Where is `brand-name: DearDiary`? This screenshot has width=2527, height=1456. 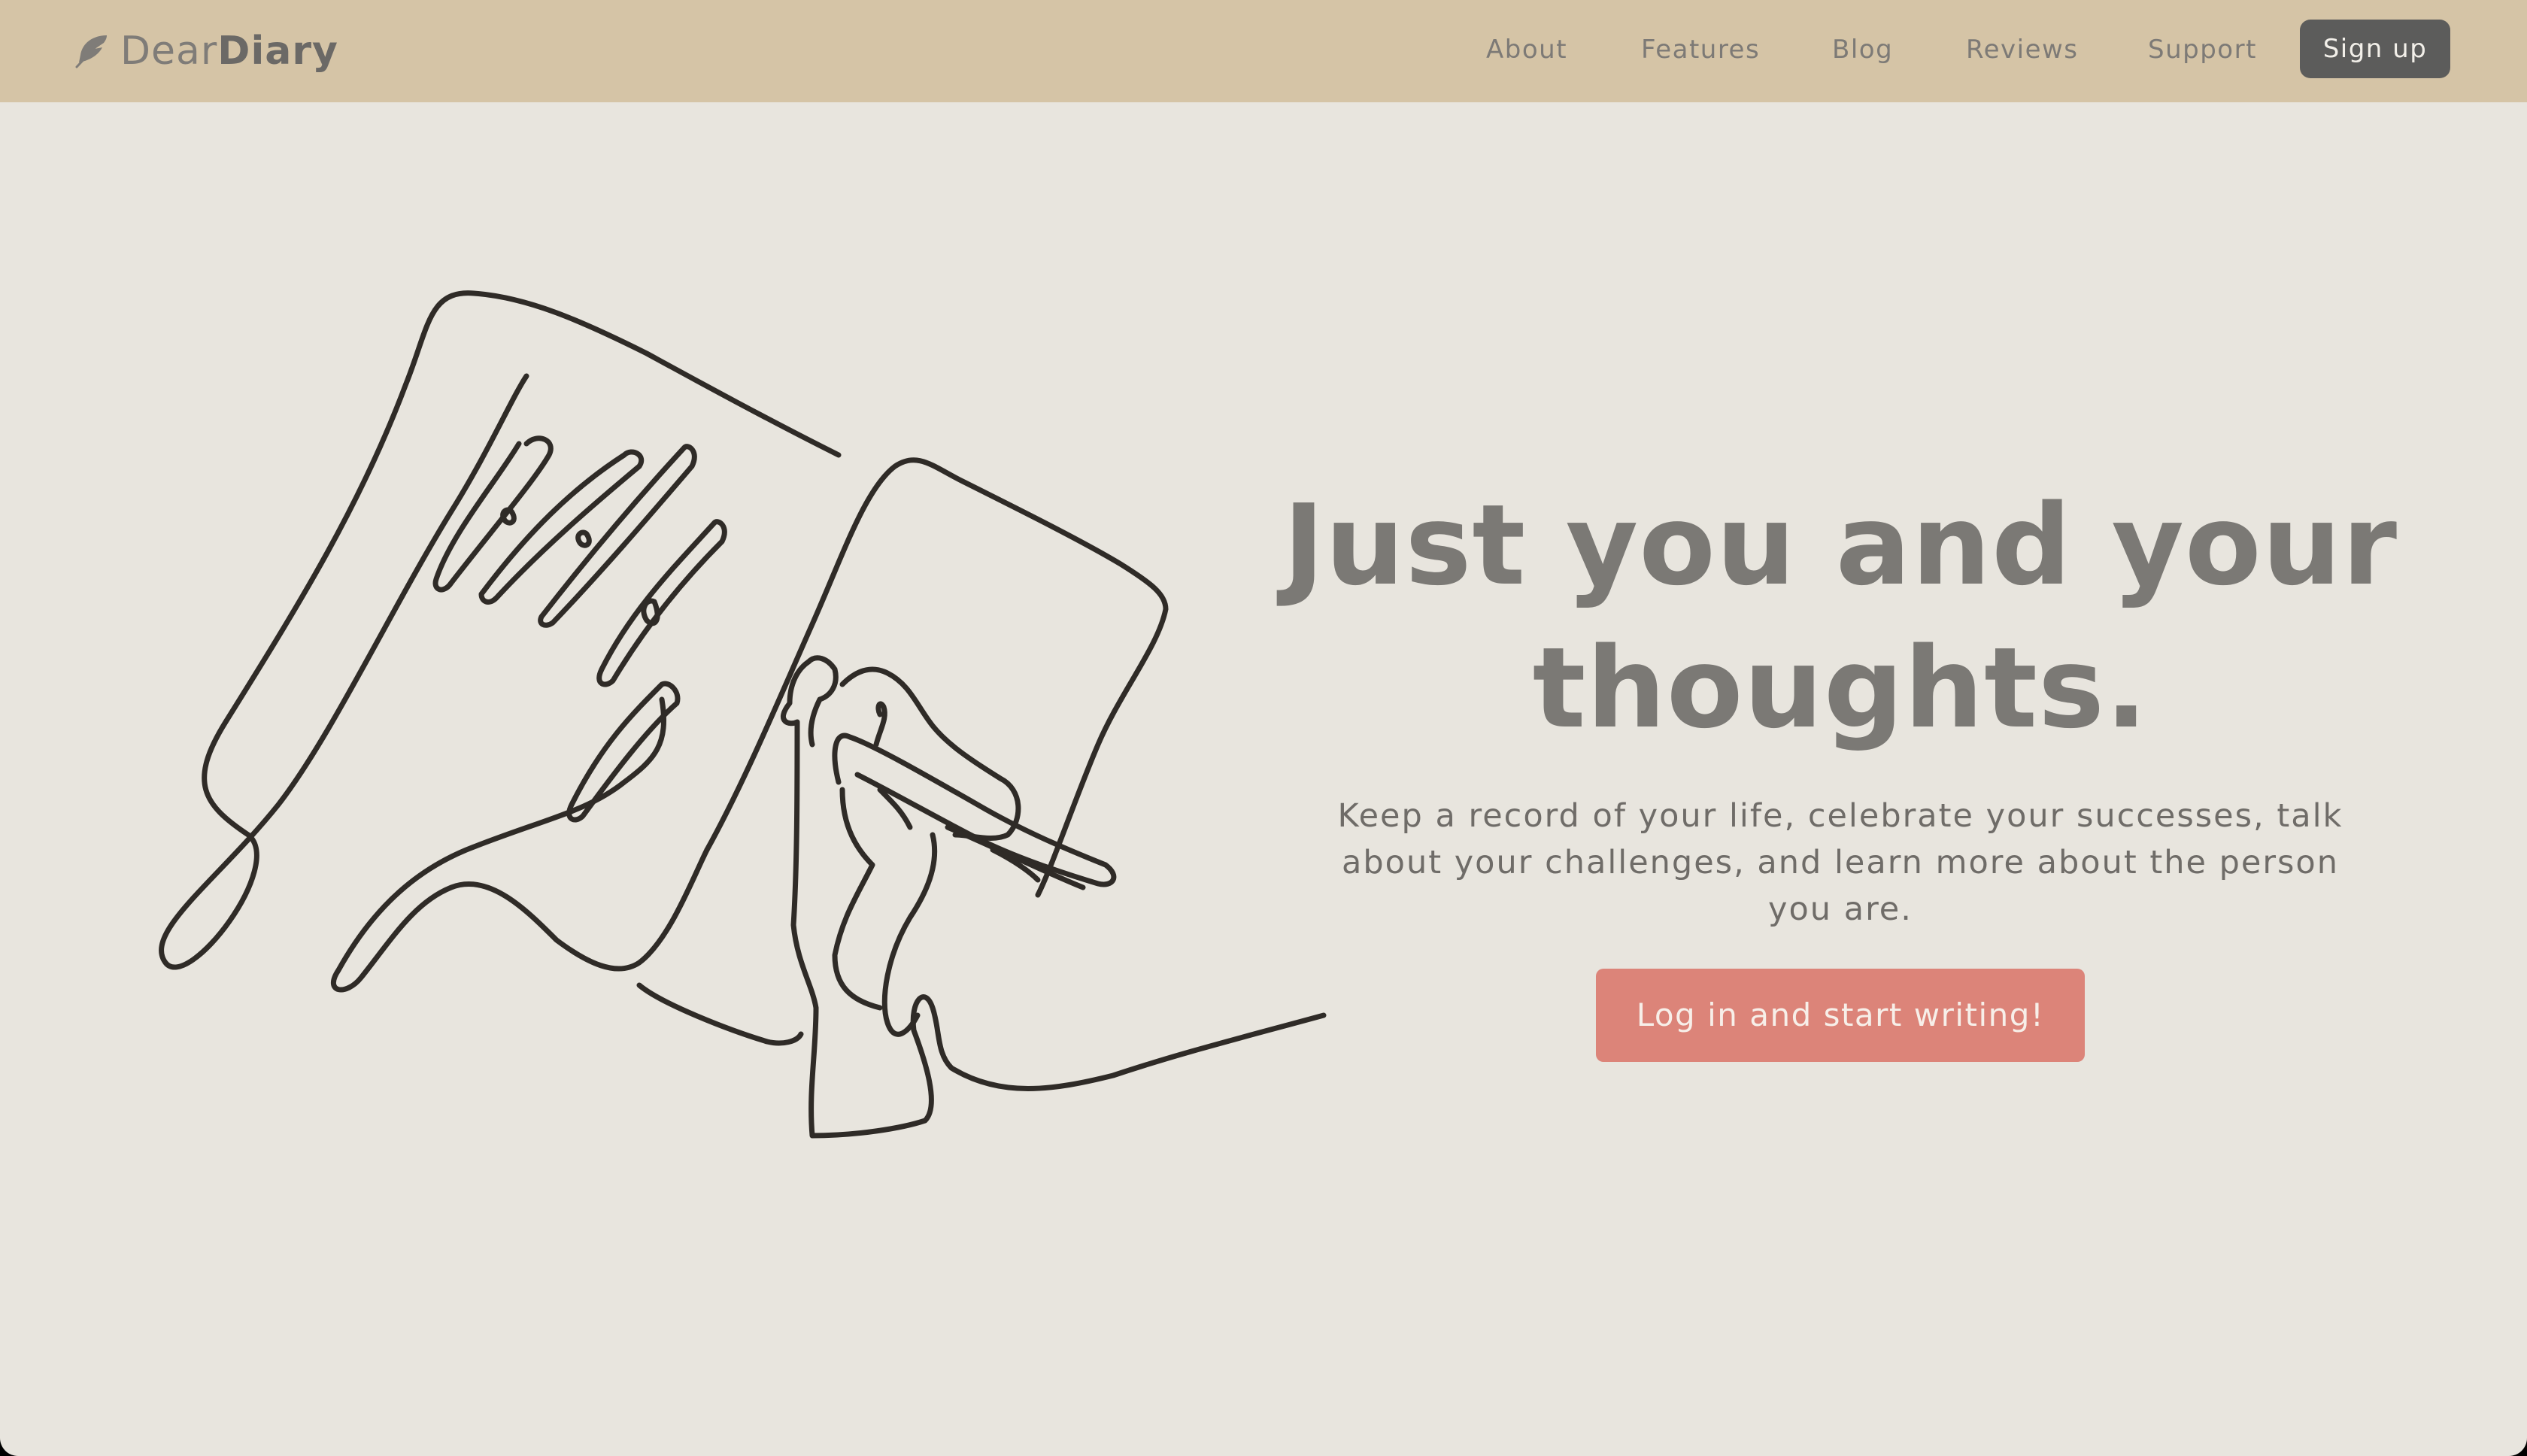
brand-name: DearDiary is located at coordinates (229, 51).